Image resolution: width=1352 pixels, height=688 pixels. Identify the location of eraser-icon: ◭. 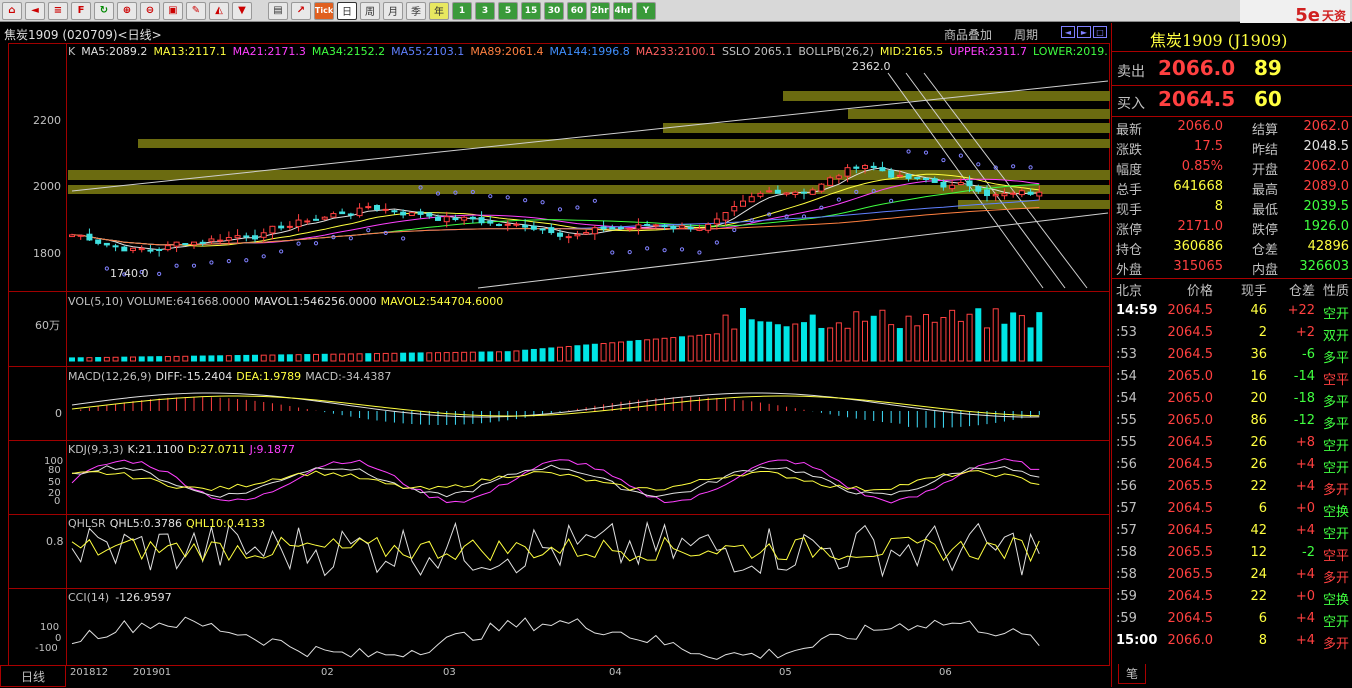
(219, 10).